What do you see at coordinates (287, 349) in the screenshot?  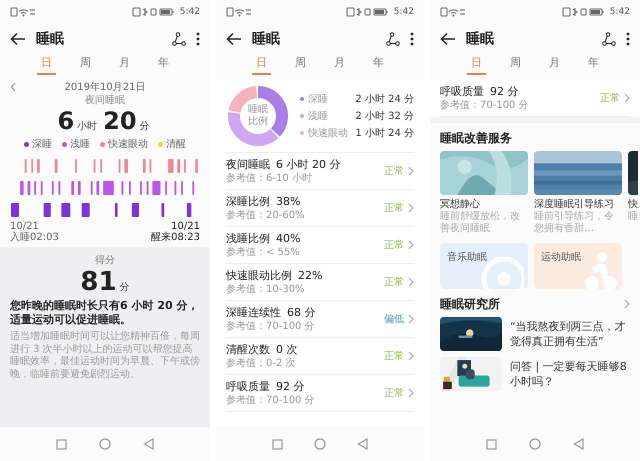 I see `metric-value: 0 次` at bounding box center [287, 349].